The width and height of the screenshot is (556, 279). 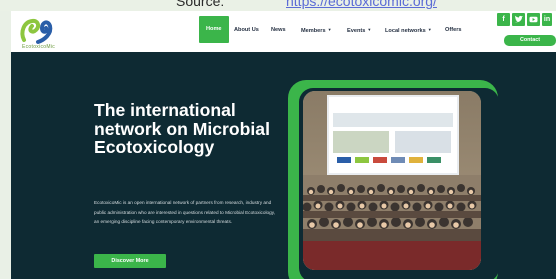 What do you see at coordinates (39, 47) in the screenshot?
I see `logo-text: EcotoxicoMic` at bounding box center [39, 47].